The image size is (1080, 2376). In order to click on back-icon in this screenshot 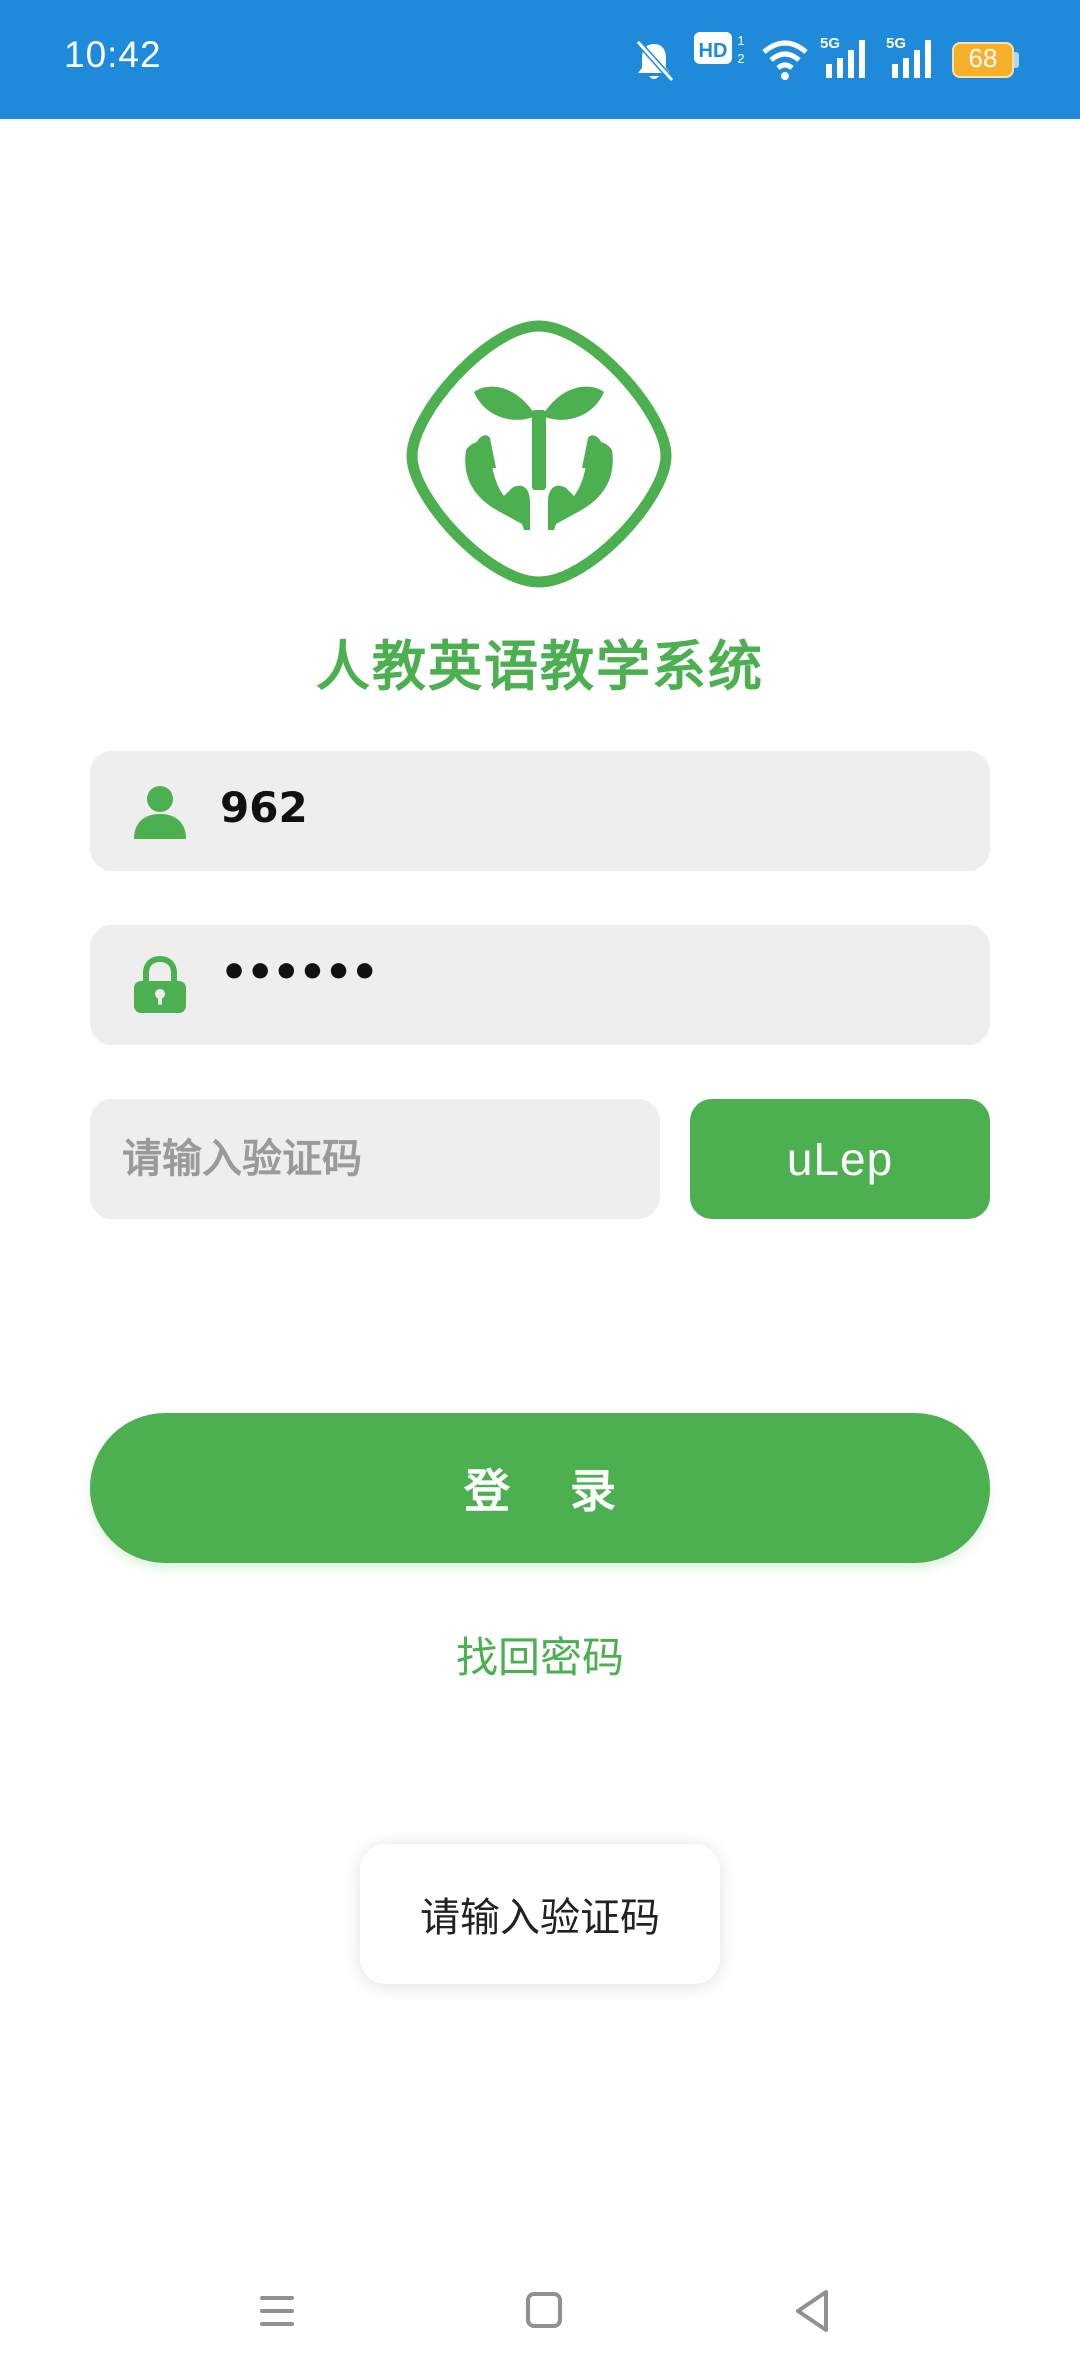, I will do `click(812, 2311)`.